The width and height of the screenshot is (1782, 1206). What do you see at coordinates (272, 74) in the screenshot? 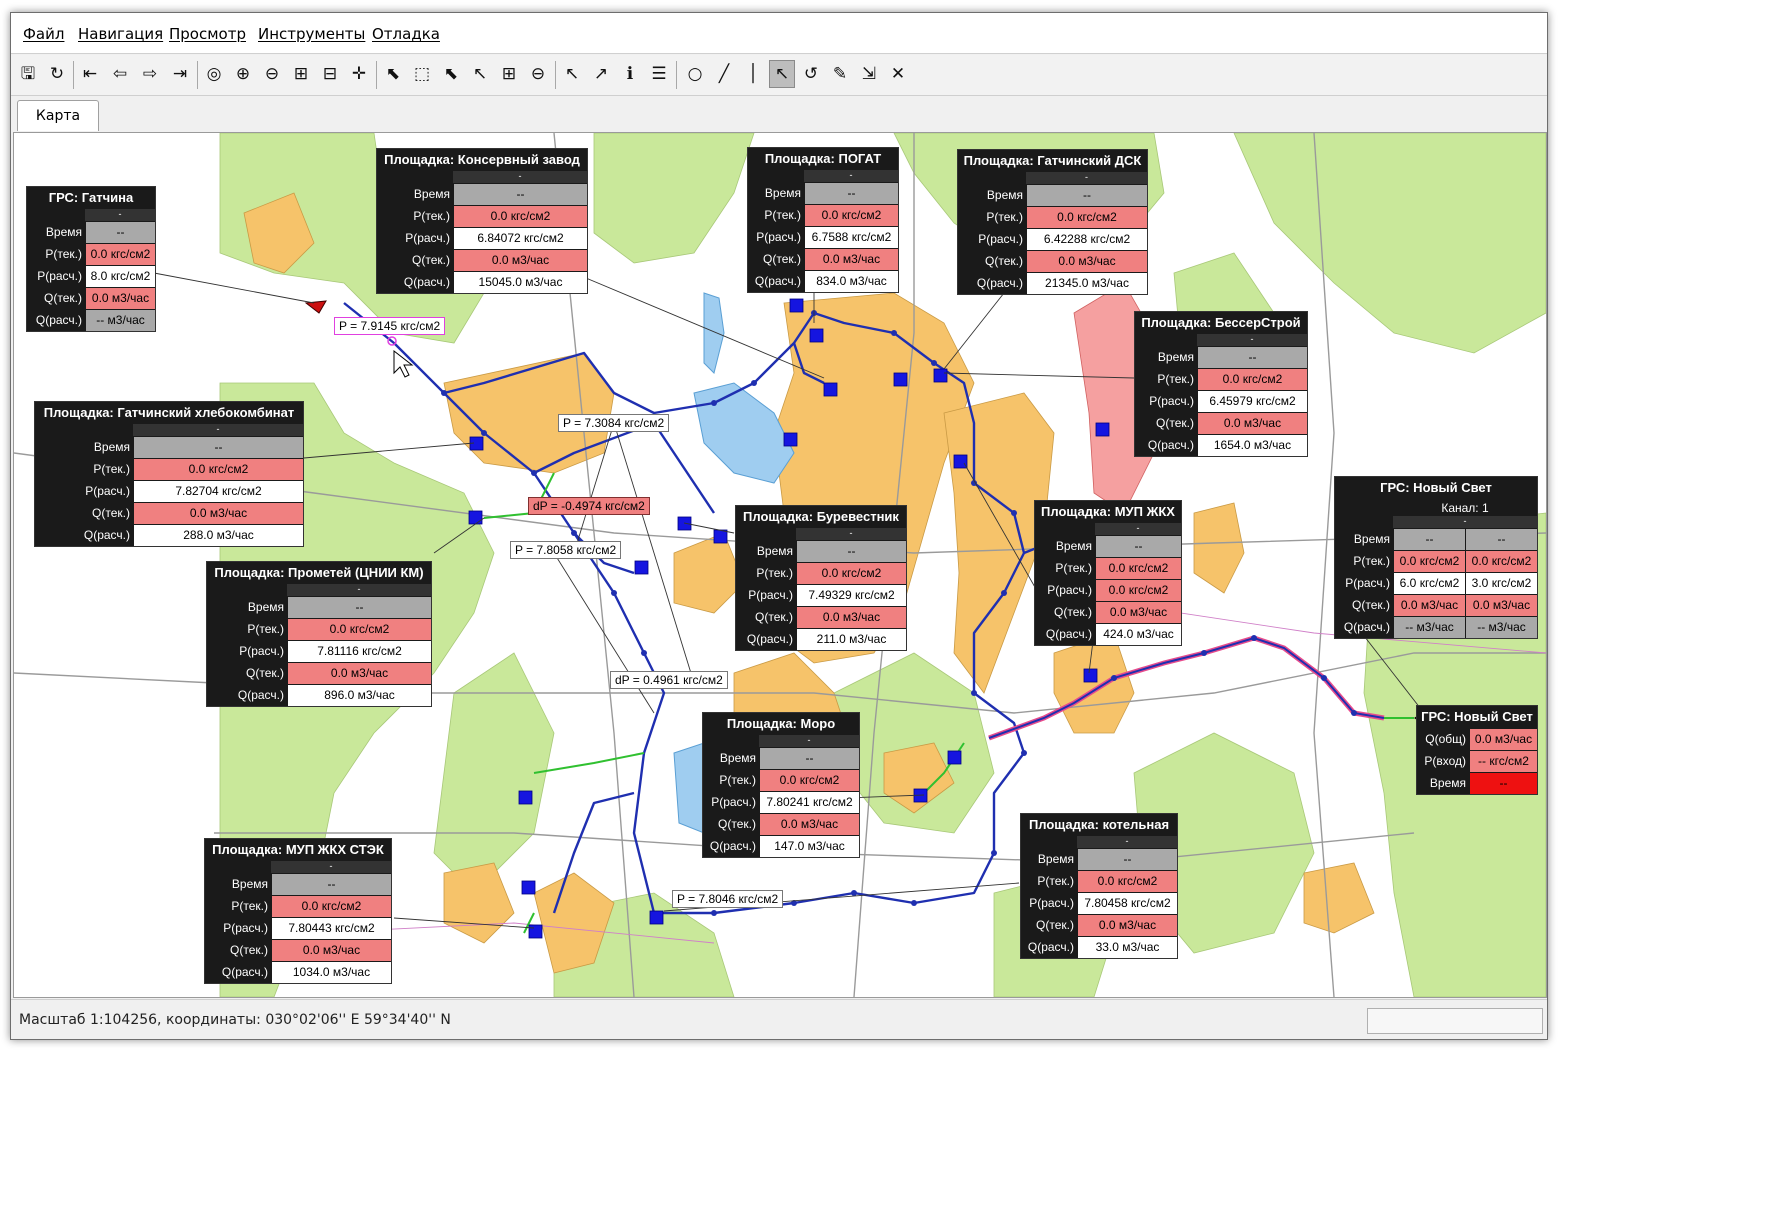
I see `zoom-out-icon: ⊖` at bounding box center [272, 74].